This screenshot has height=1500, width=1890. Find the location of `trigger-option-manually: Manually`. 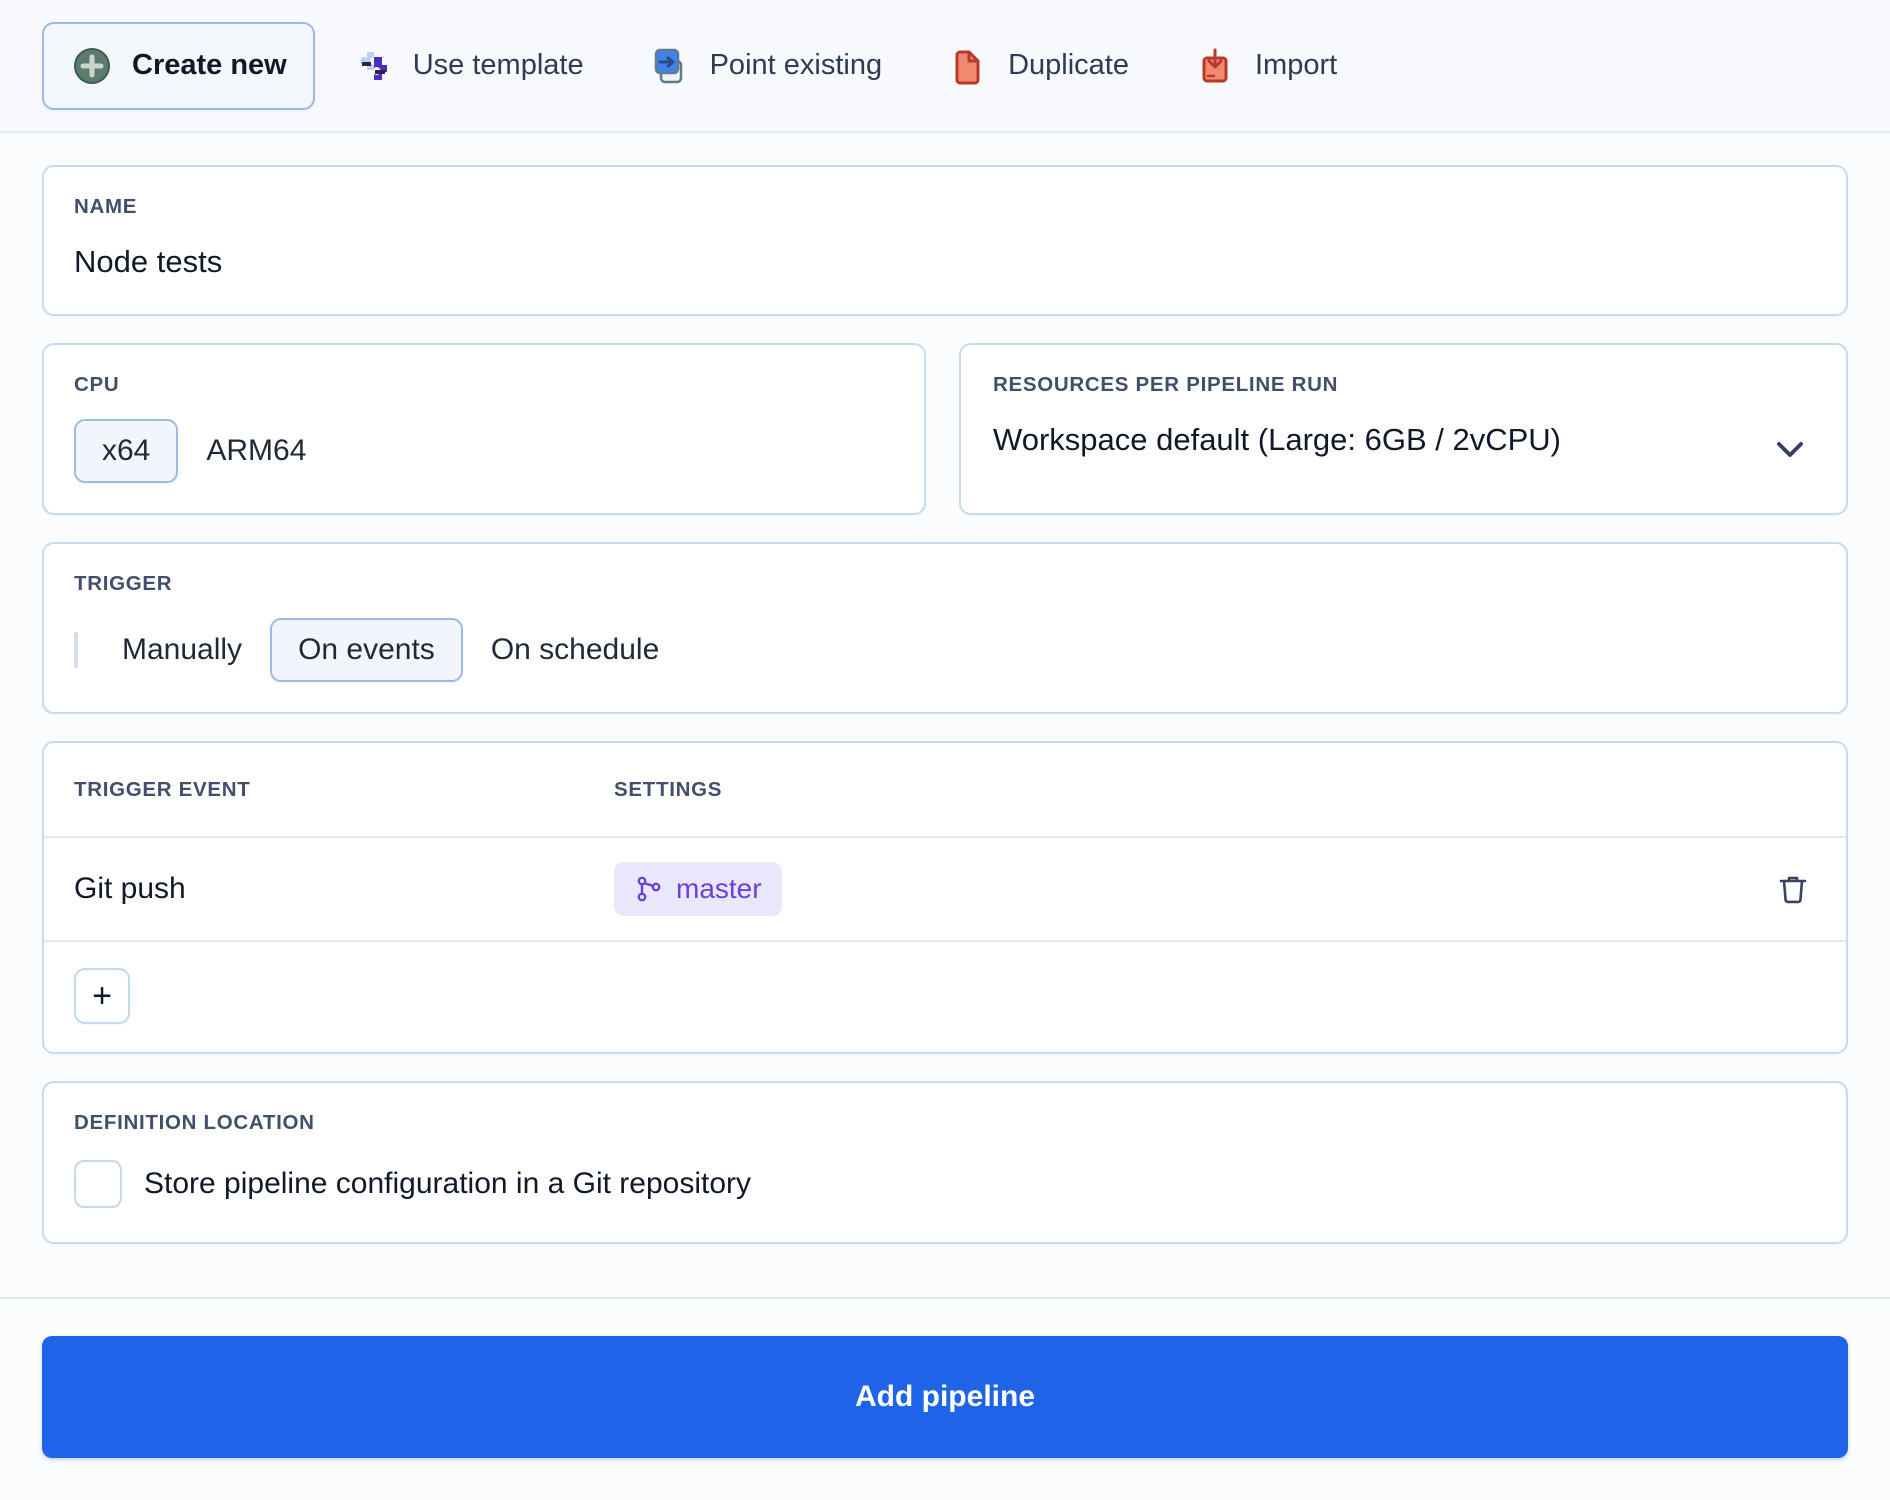

trigger-option-manually: Manually is located at coordinates (182, 650).